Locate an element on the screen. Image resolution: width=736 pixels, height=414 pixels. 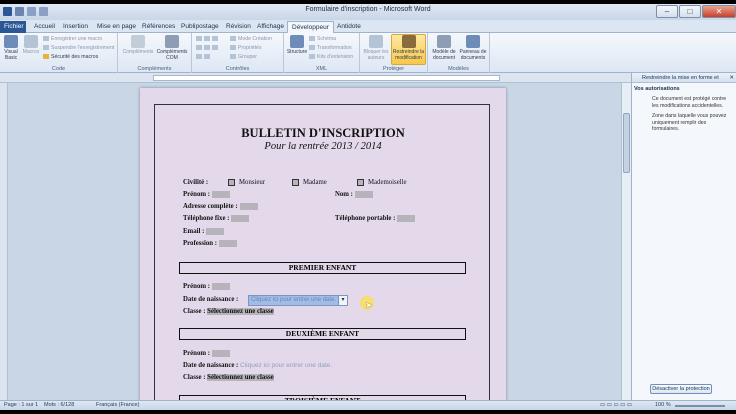
child2-prenom-field is located at coordinates (221, 353).